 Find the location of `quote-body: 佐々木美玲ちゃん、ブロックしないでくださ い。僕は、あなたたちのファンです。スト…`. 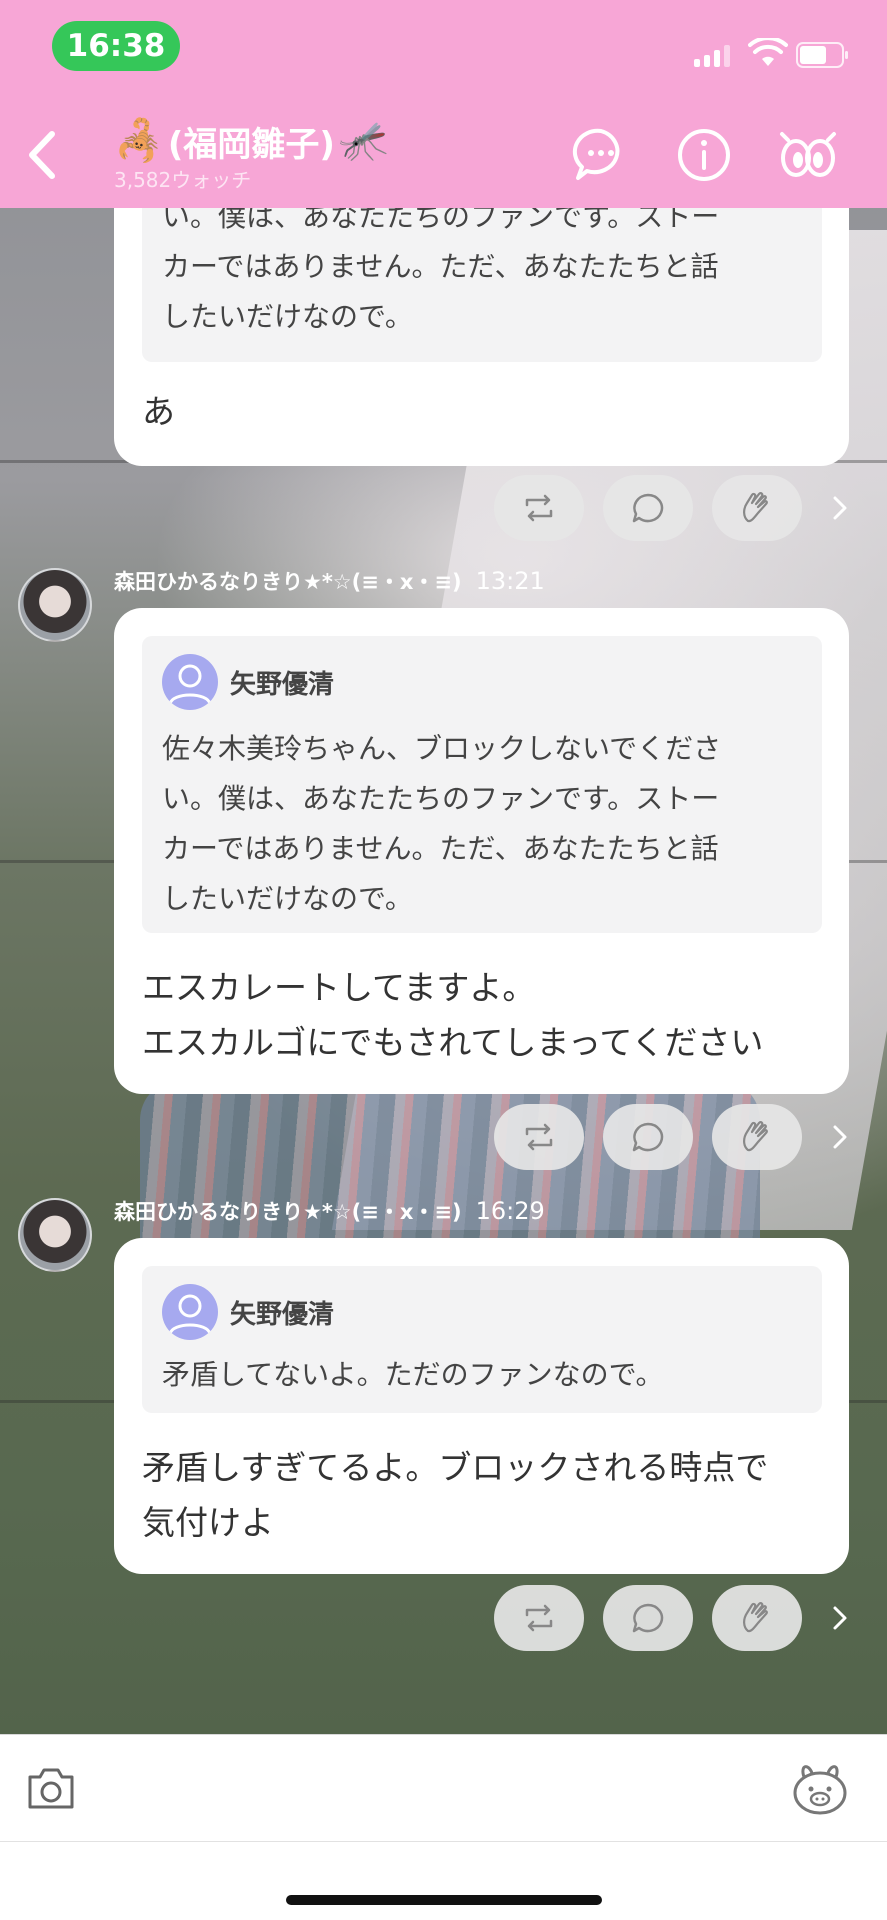

quote-body: 佐々木美玲ちゃん、ブロックしないでくださ い。僕は、あなたたちのファンです。スト… is located at coordinates (482, 824).